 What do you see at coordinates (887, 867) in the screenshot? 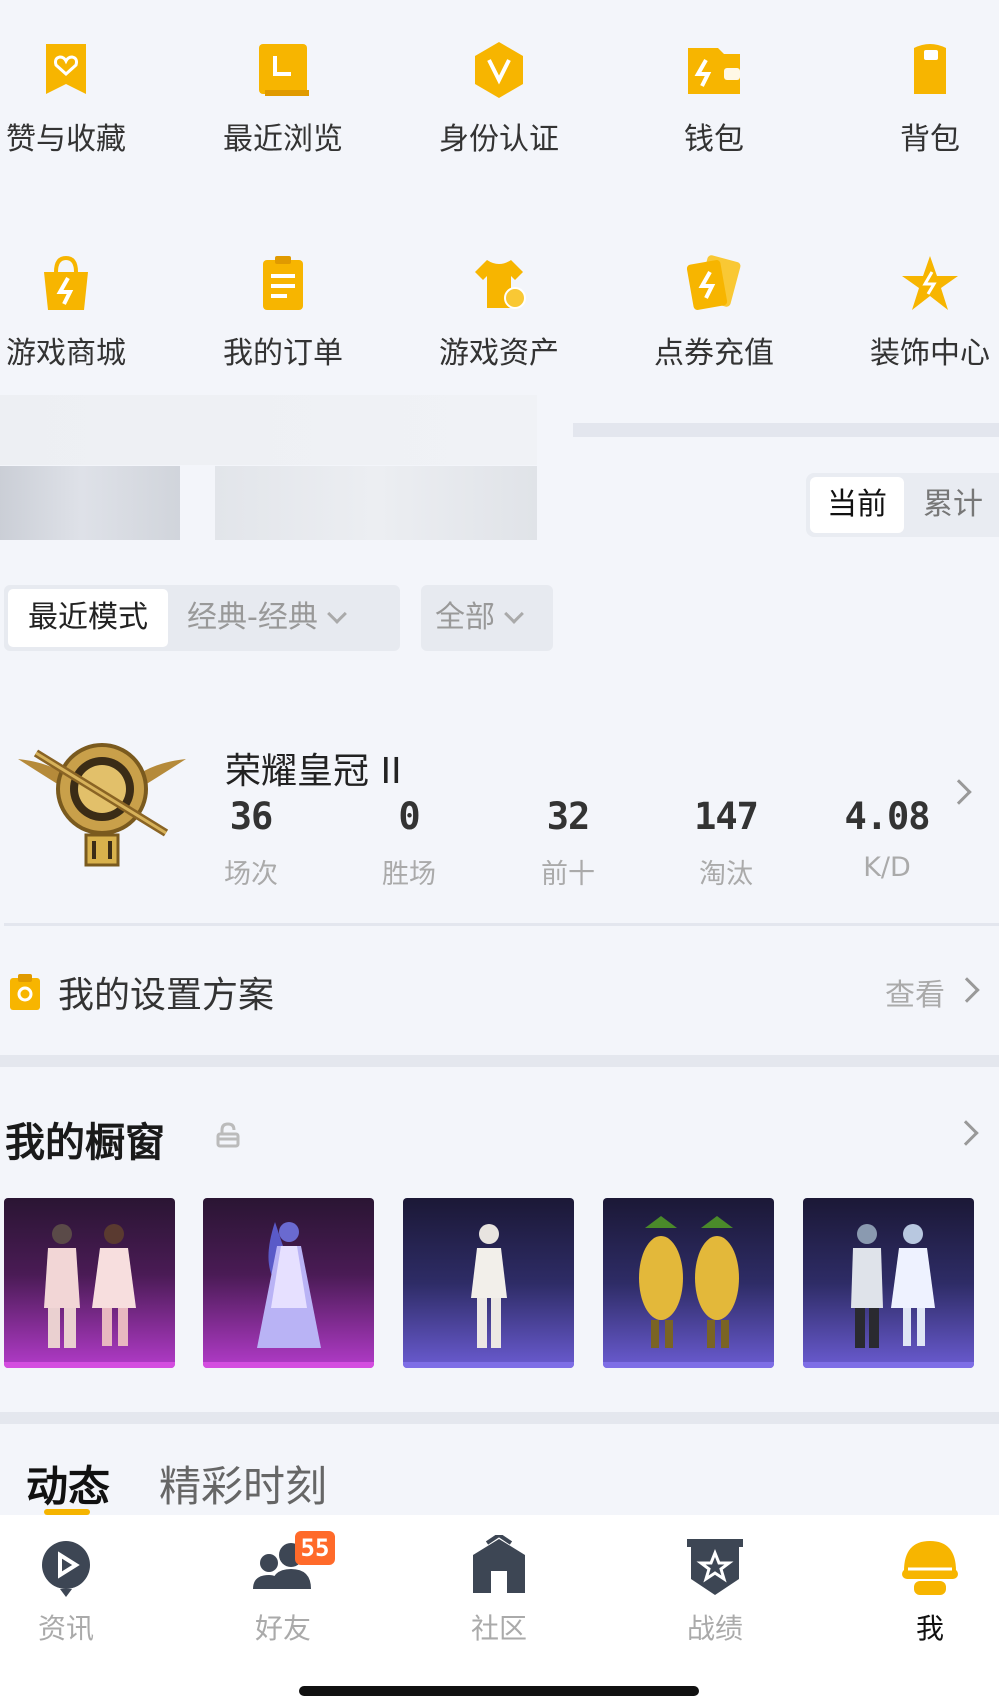
I see `stat-label: K/D` at bounding box center [887, 867].